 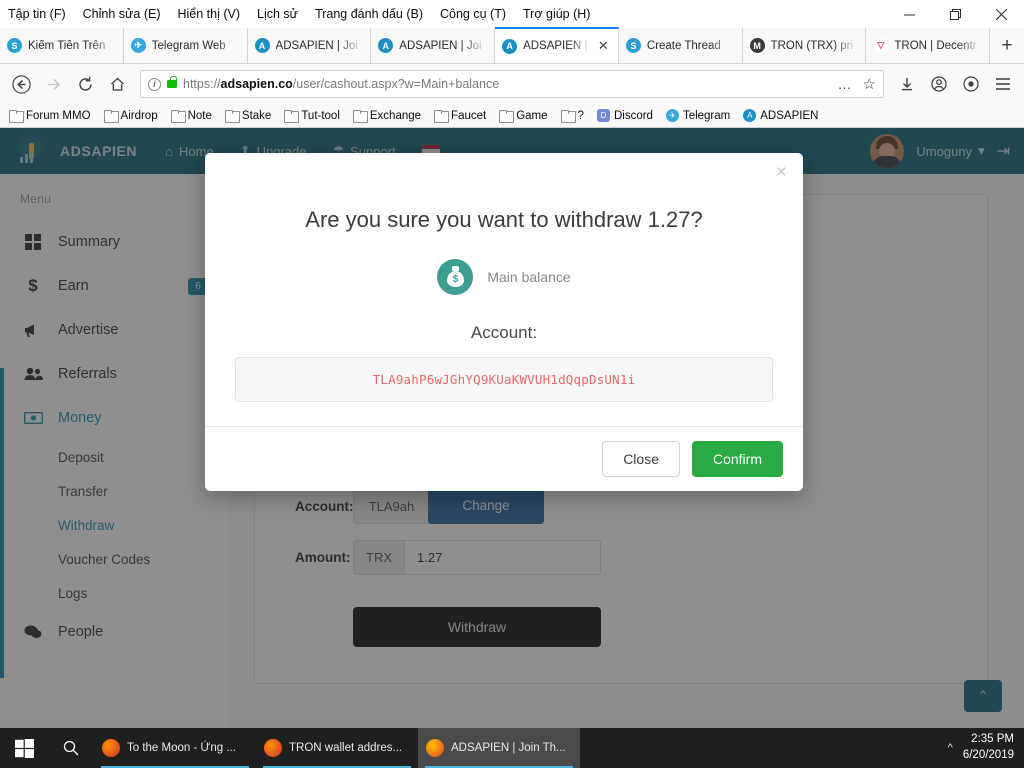 What do you see at coordinates (683, 45) in the screenshot?
I see `tab-title: Create Thread` at bounding box center [683, 45].